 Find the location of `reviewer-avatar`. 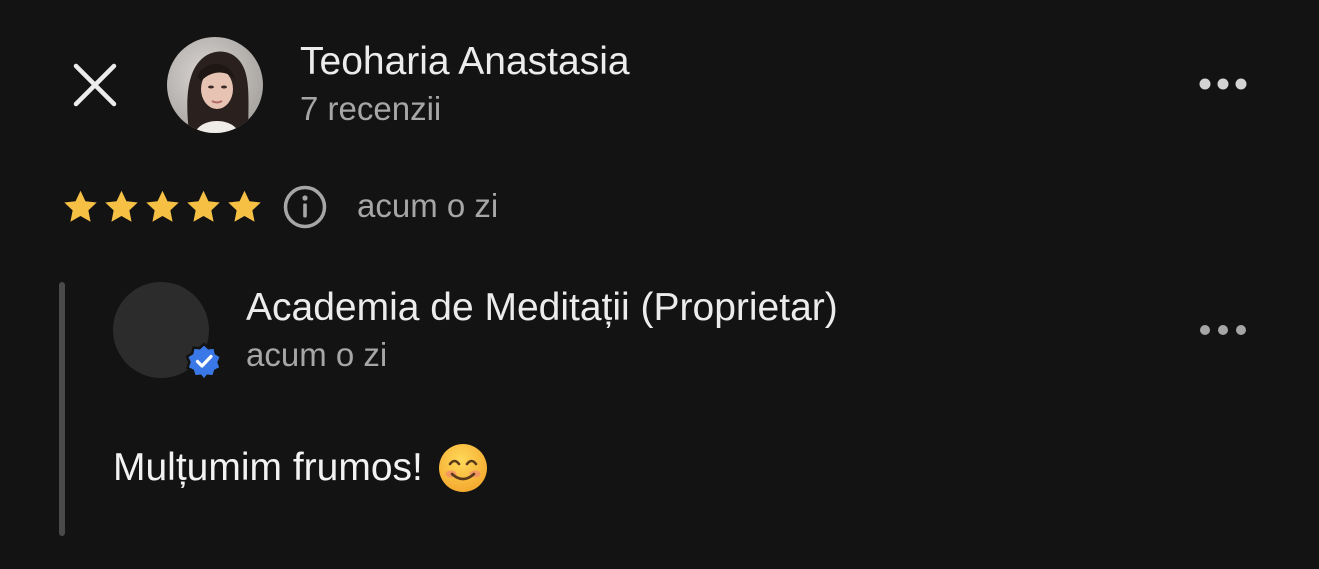

reviewer-avatar is located at coordinates (215, 85).